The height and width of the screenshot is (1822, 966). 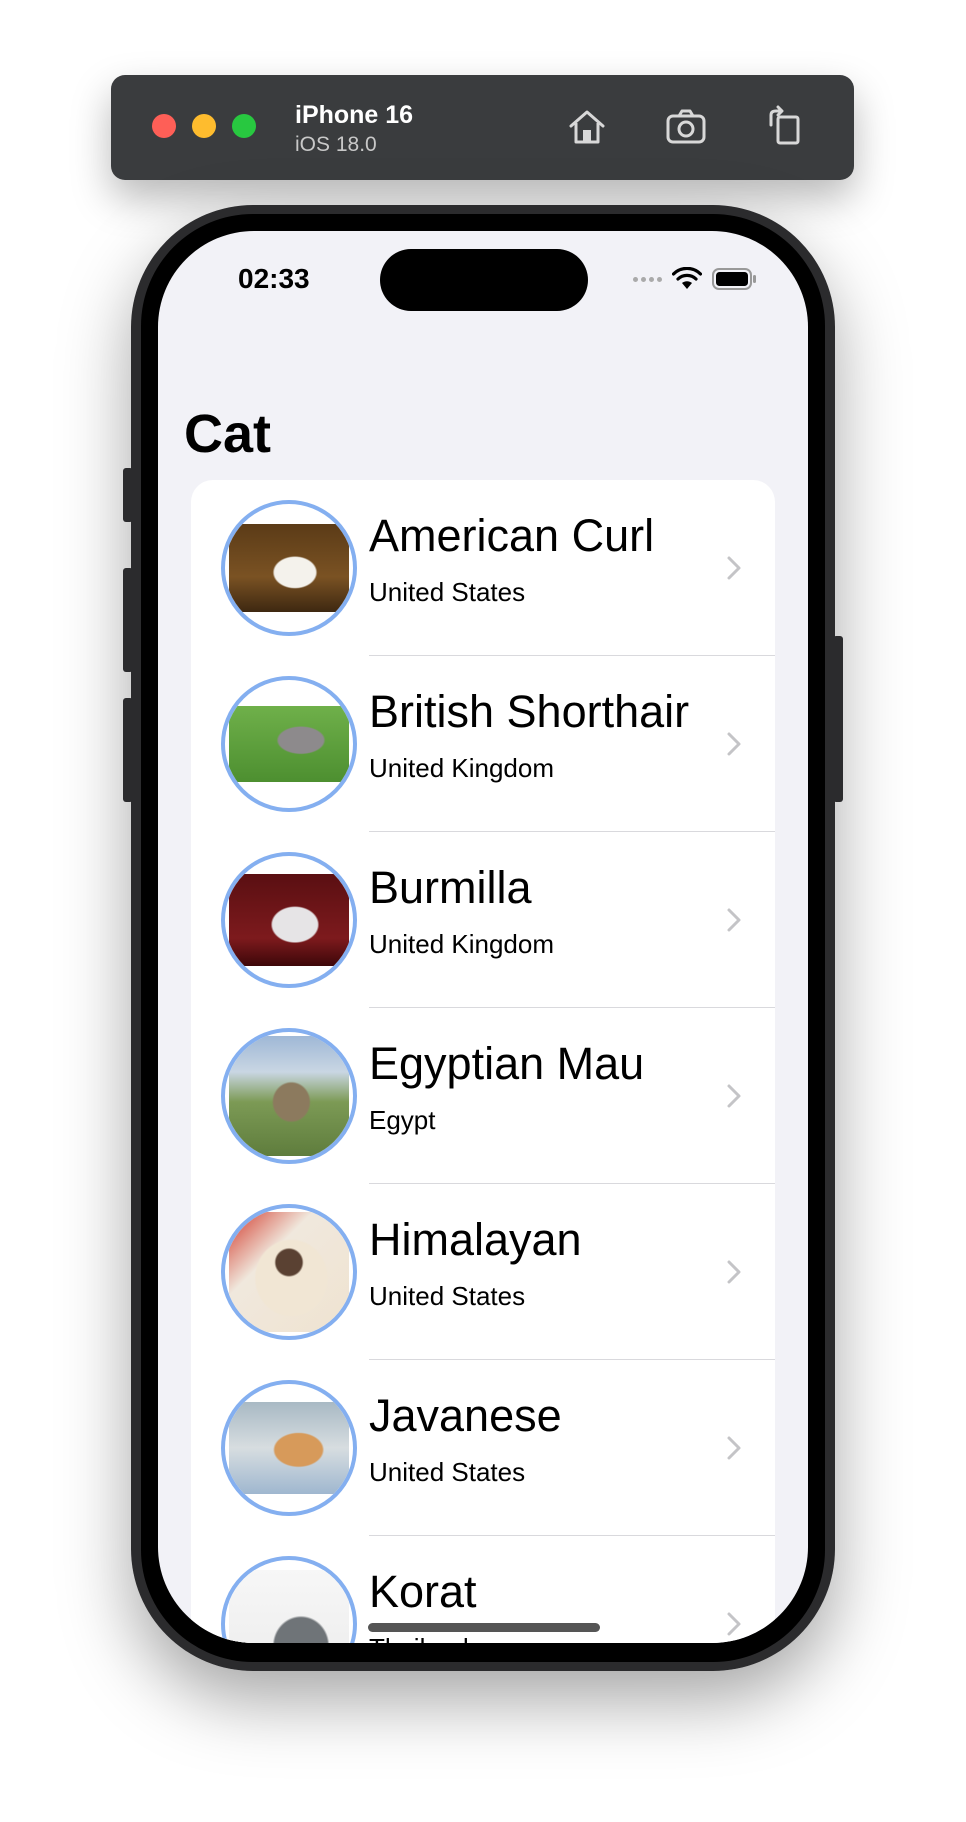 What do you see at coordinates (483, 920) in the screenshot?
I see `list-item: Burmilla United Kingdom` at bounding box center [483, 920].